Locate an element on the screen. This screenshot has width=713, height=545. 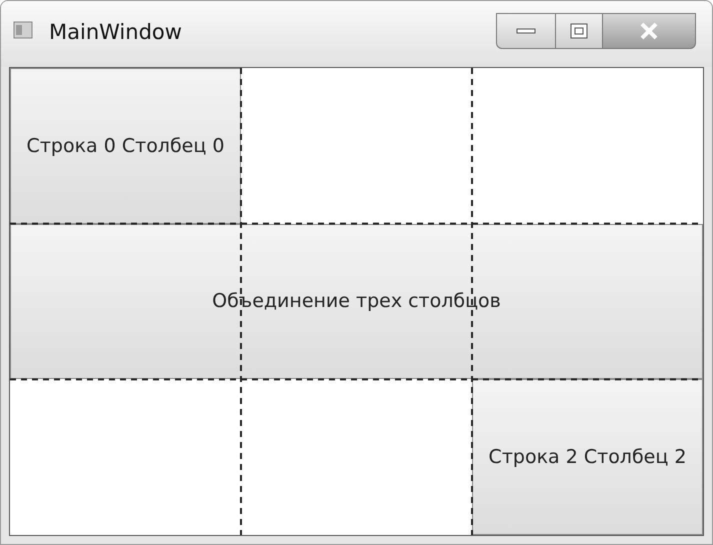
grid-button: Строка 2 Столбец 2 is located at coordinates (587, 457).